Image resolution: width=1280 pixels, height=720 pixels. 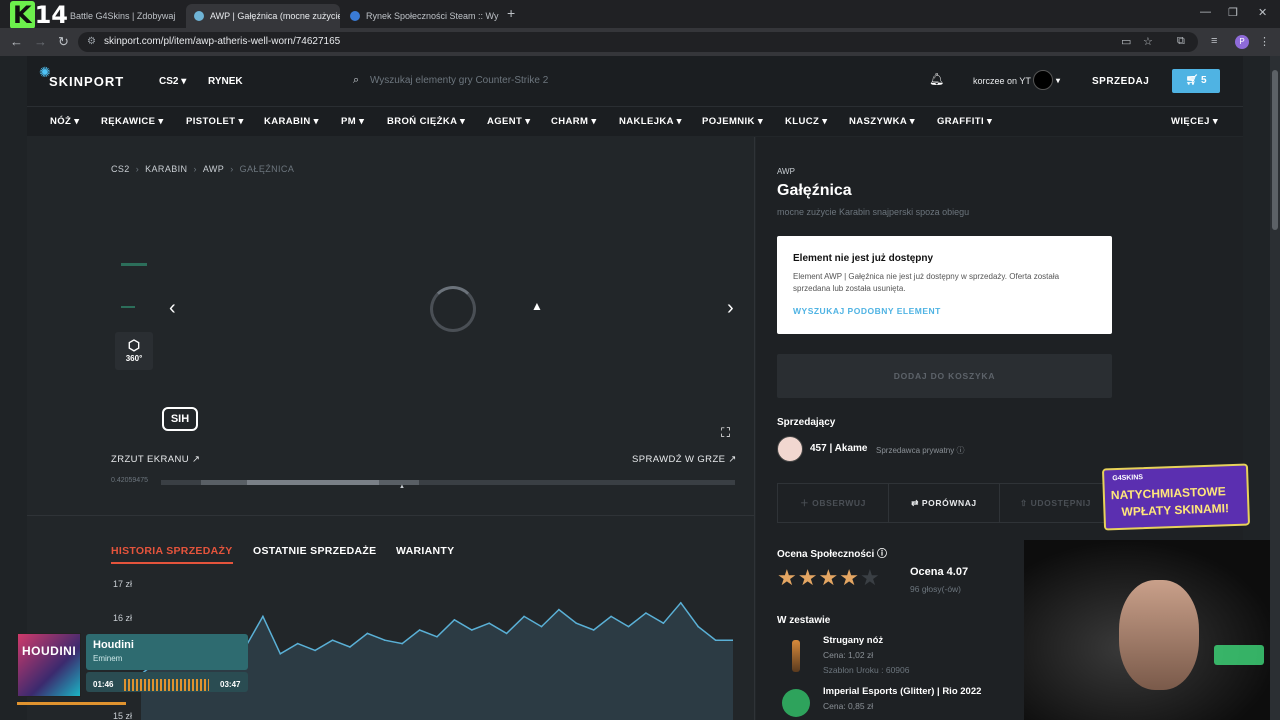 What do you see at coordinates (422, 16) in the screenshot?
I see `browser-tab-steam: Rynek Społeczności Steam :: Wy ✕` at bounding box center [422, 16].